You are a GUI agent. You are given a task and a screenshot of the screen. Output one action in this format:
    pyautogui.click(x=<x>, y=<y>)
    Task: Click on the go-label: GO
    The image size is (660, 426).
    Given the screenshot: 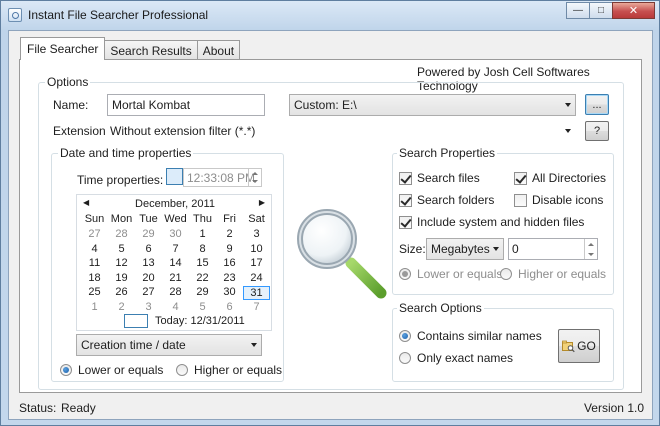 What is the action you would take?
    pyautogui.click(x=586, y=346)
    